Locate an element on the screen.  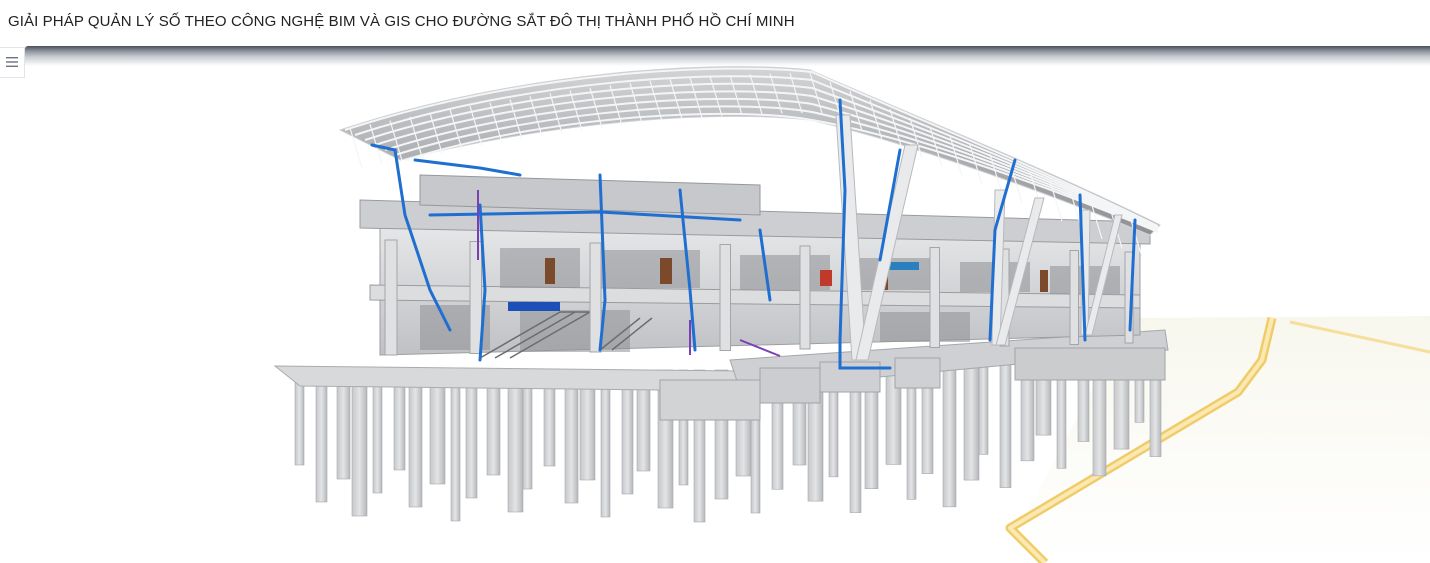
station-sign is located at coordinates (534, 306).